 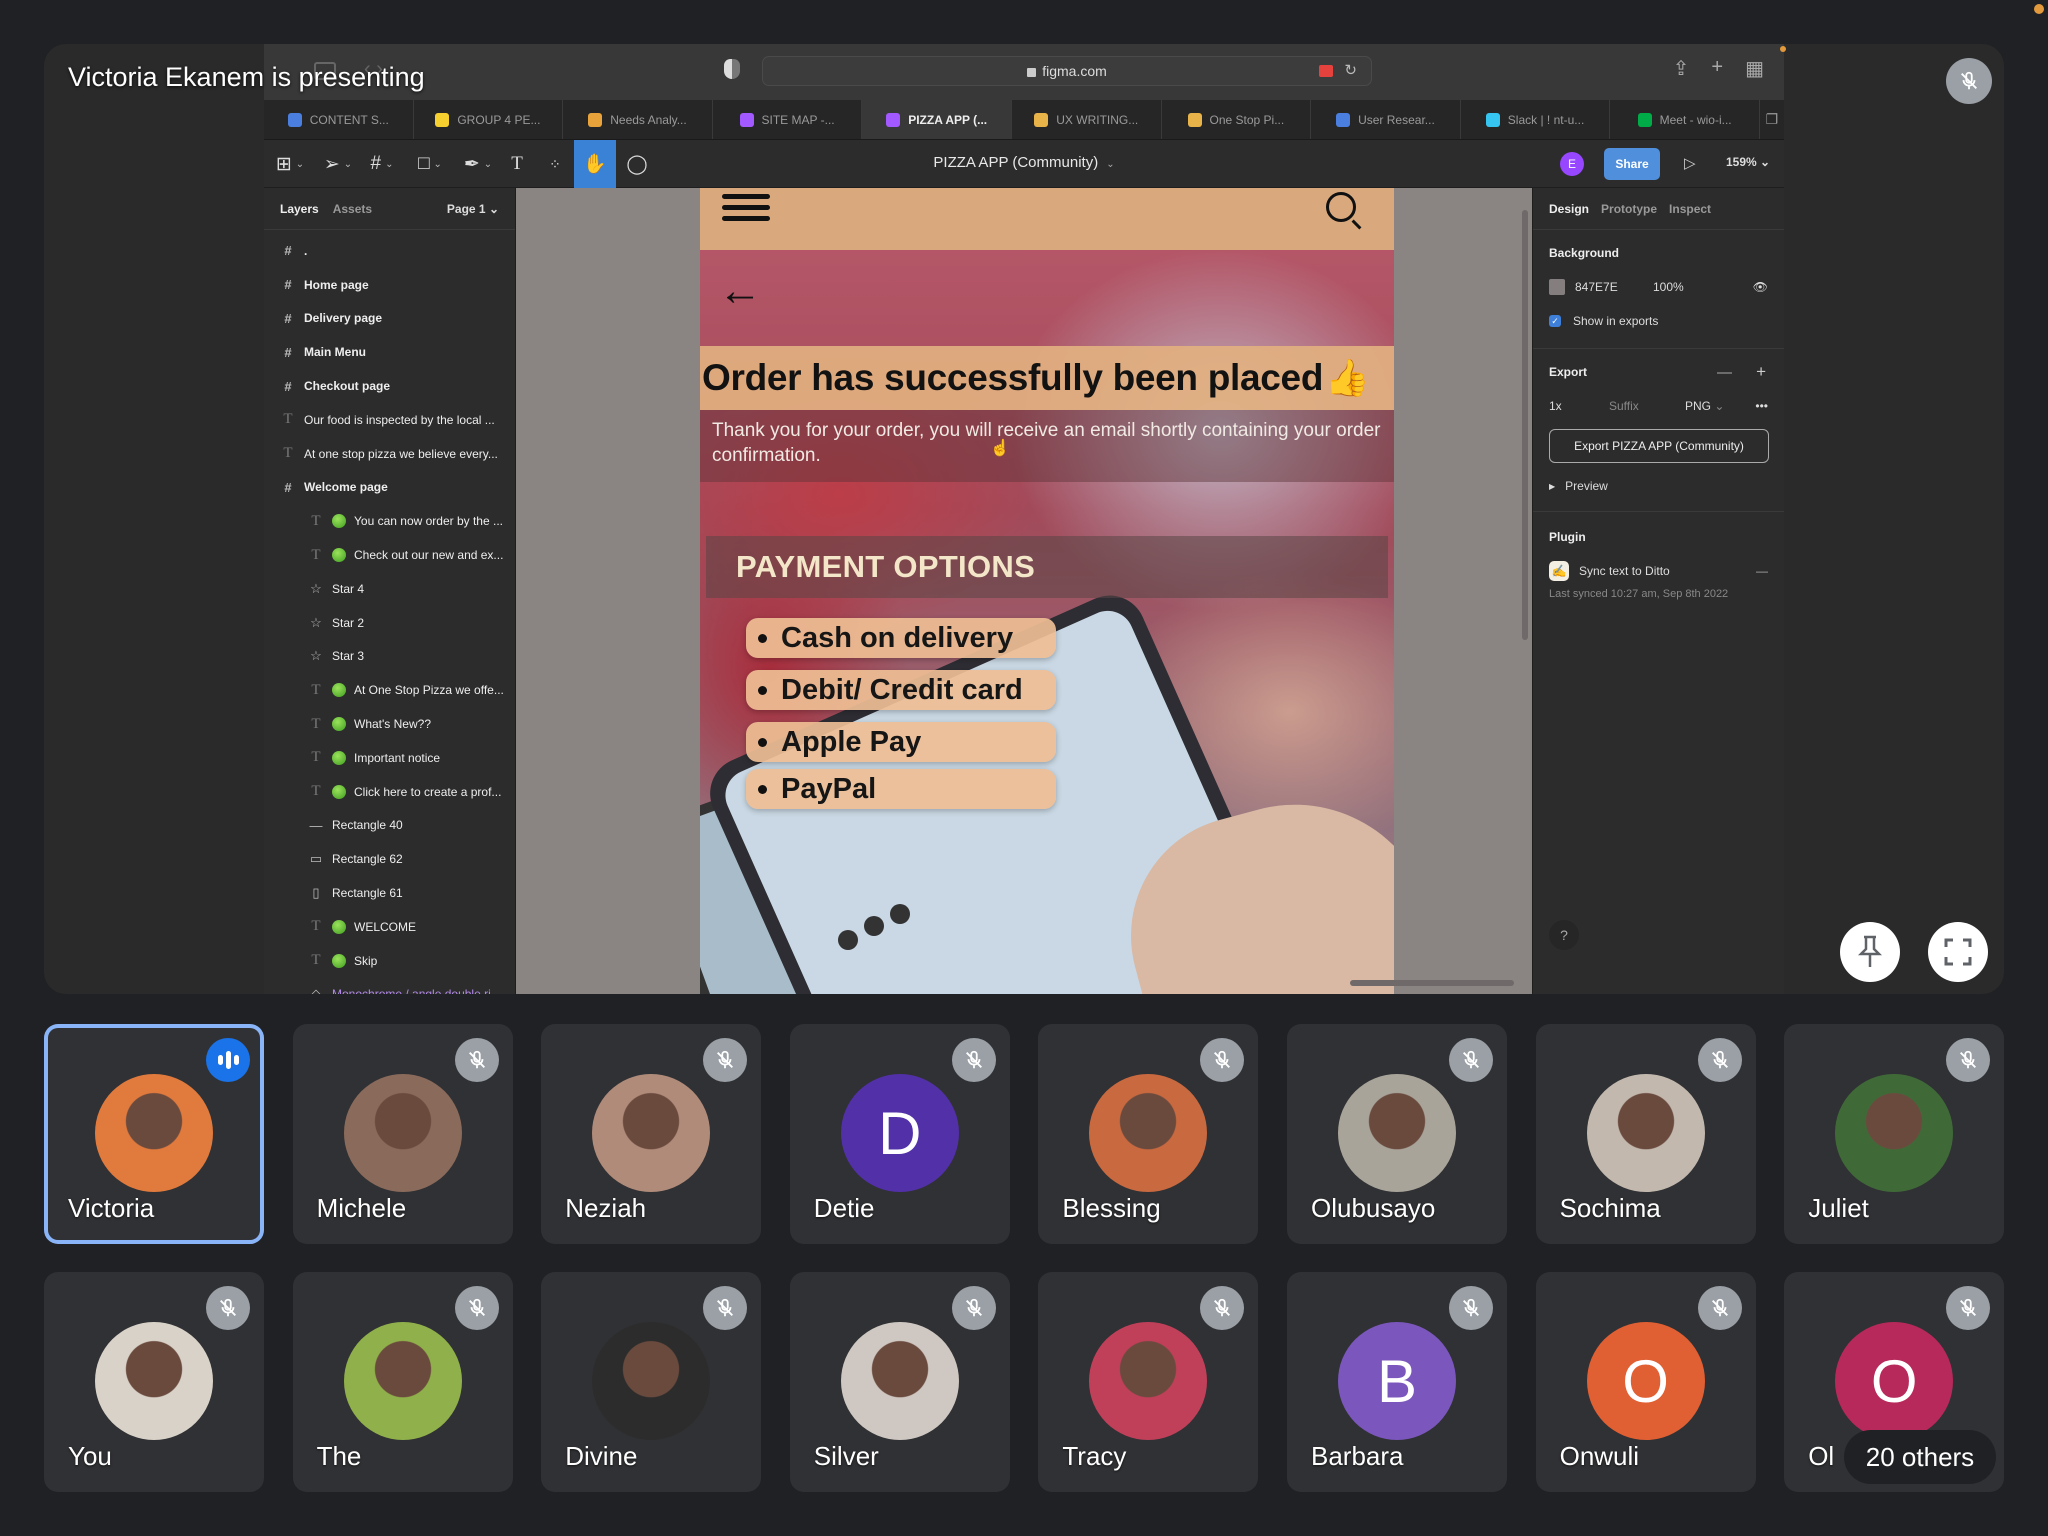 I want to click on preview-toggle: ▶ Preview, so click(x=1658, y=486).